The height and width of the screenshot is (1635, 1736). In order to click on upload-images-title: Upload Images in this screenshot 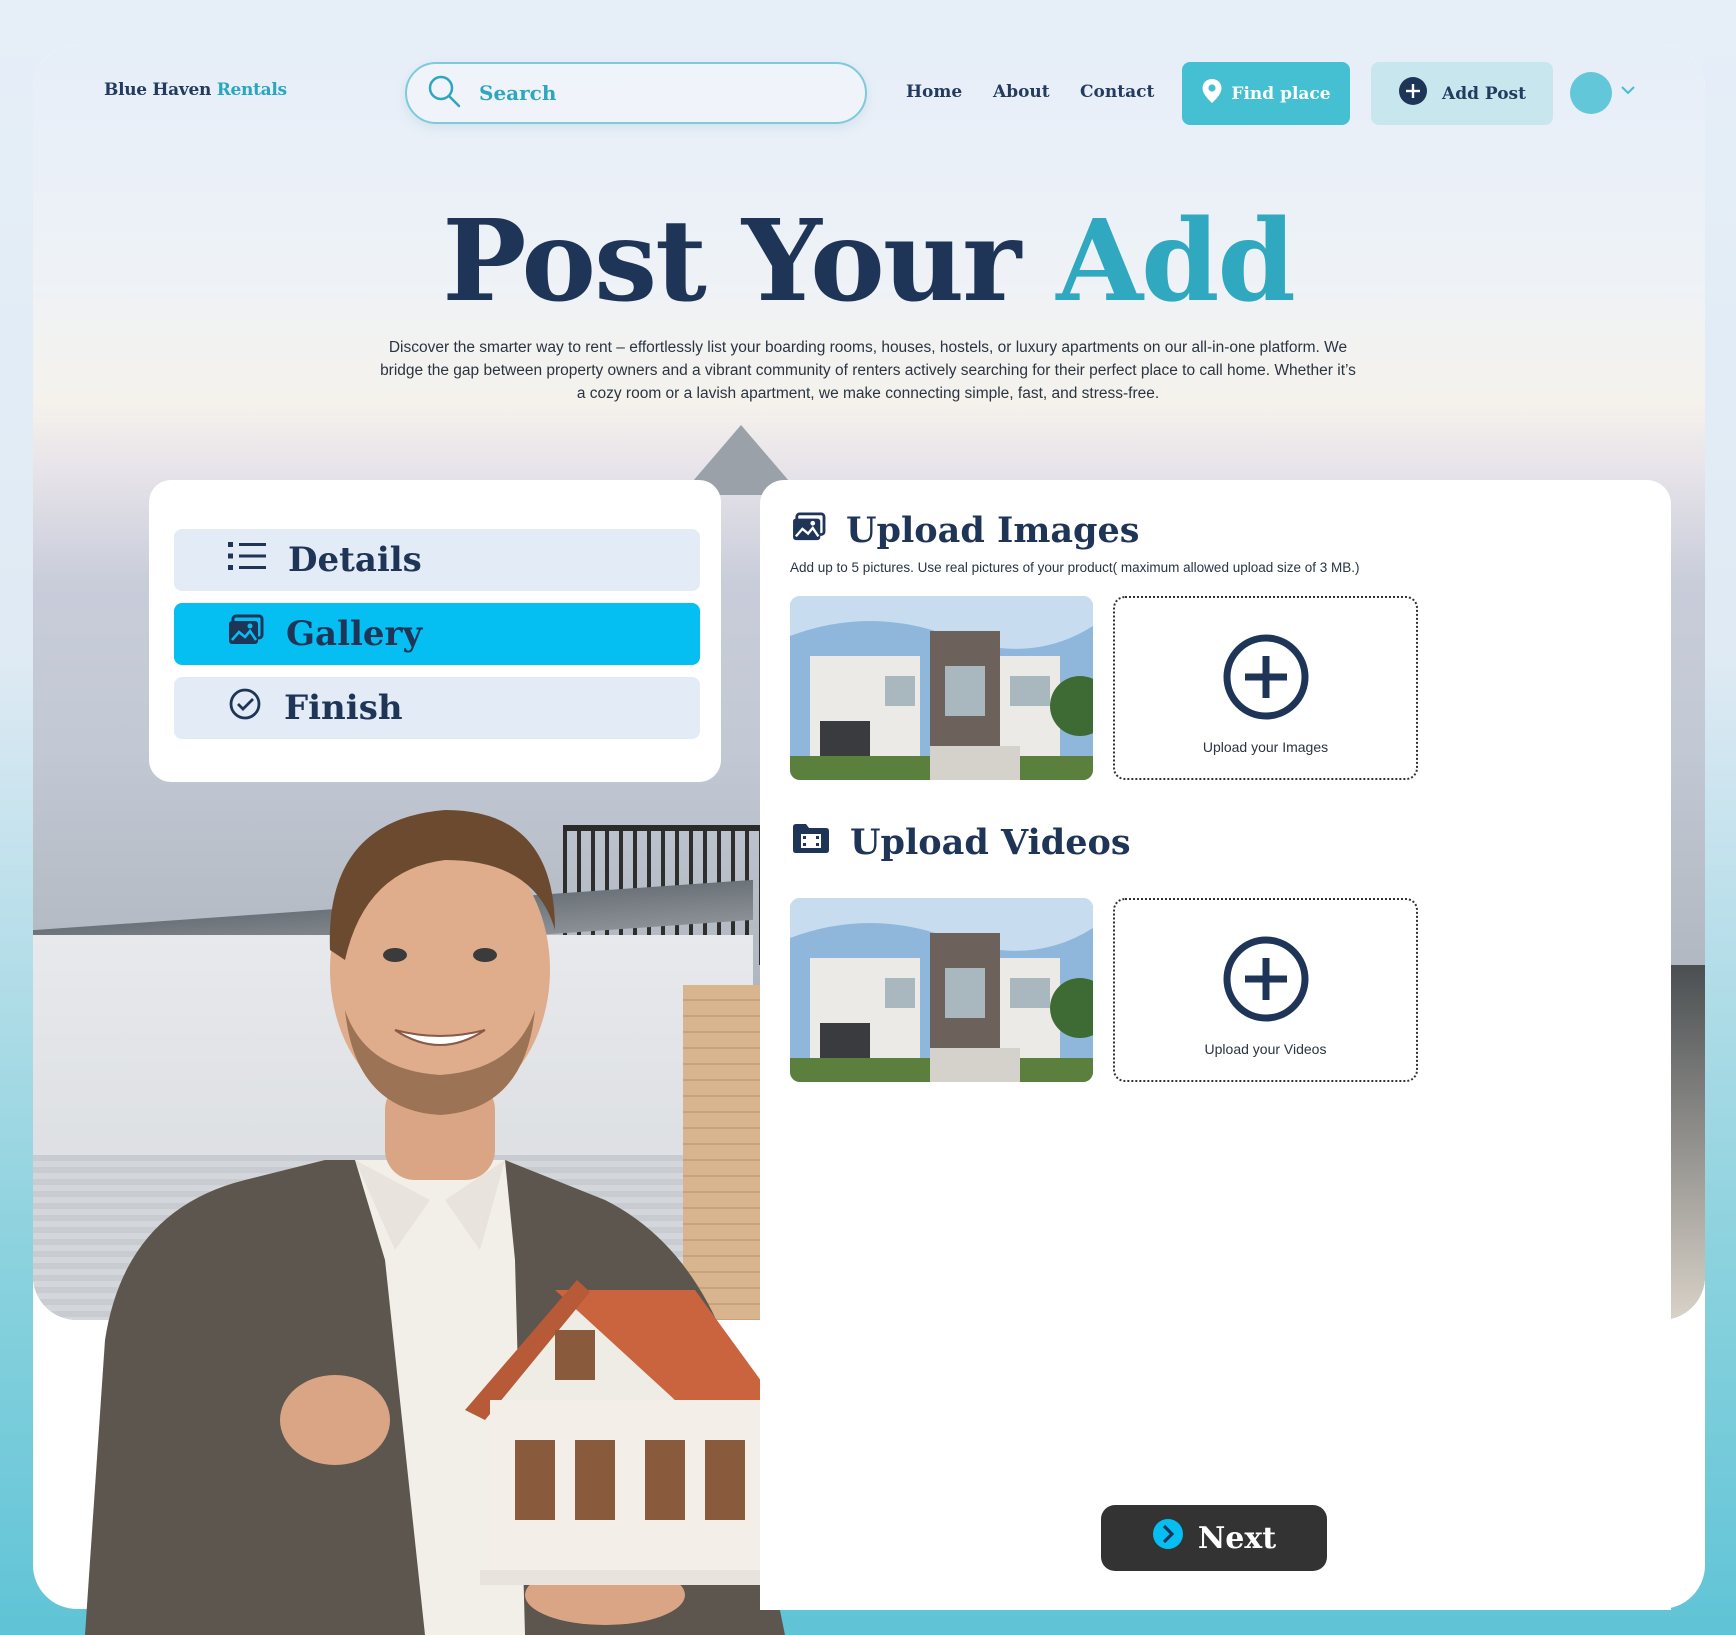, I will do `click(993, 530)`.